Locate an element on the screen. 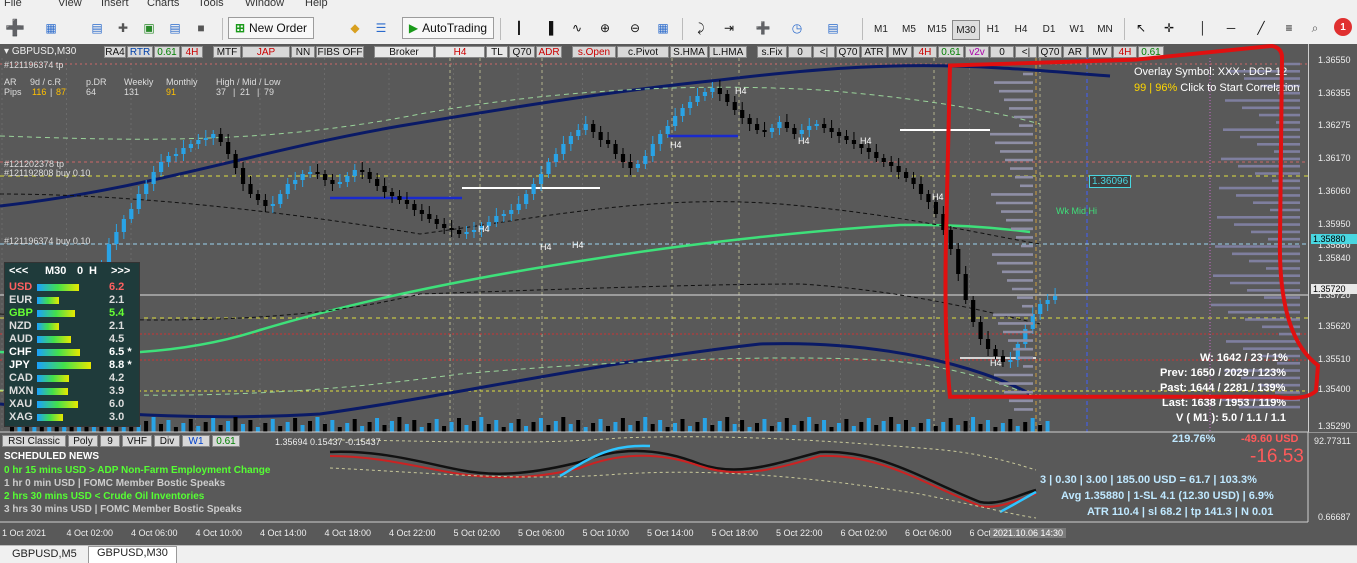  header-button: H4 is located at coordinates (460, 52).